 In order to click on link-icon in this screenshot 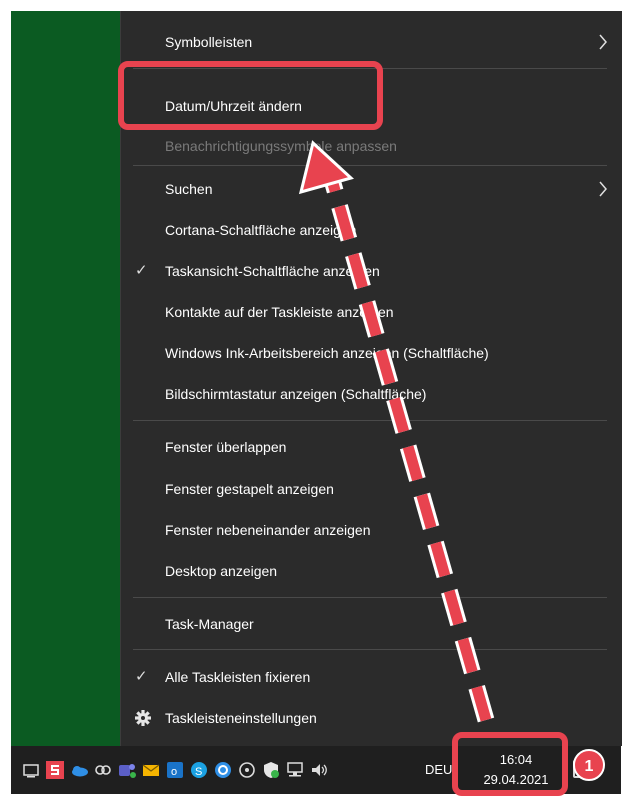, I will do `click(103, 770)`.